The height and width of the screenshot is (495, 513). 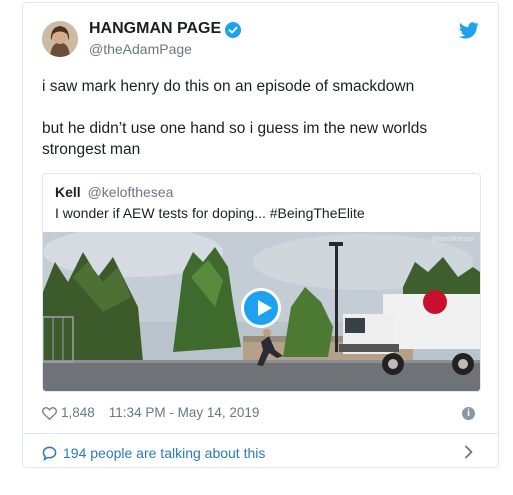 What do you see at coordinates (49, 413) in the screenshot?
I see `heart-icon` at bounding box center [49, 413].